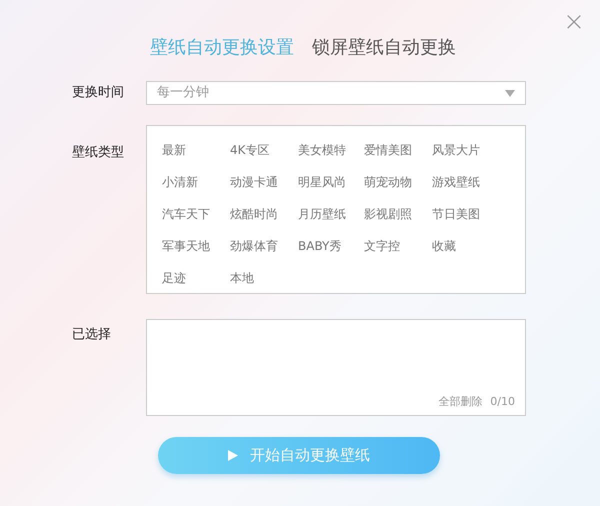 Image resolution: width=600 pixels, height=506 pixels. Describe the element at coordinates (98, 153) in the screenshot. I see `field-label: 壁纸类型` at that location.